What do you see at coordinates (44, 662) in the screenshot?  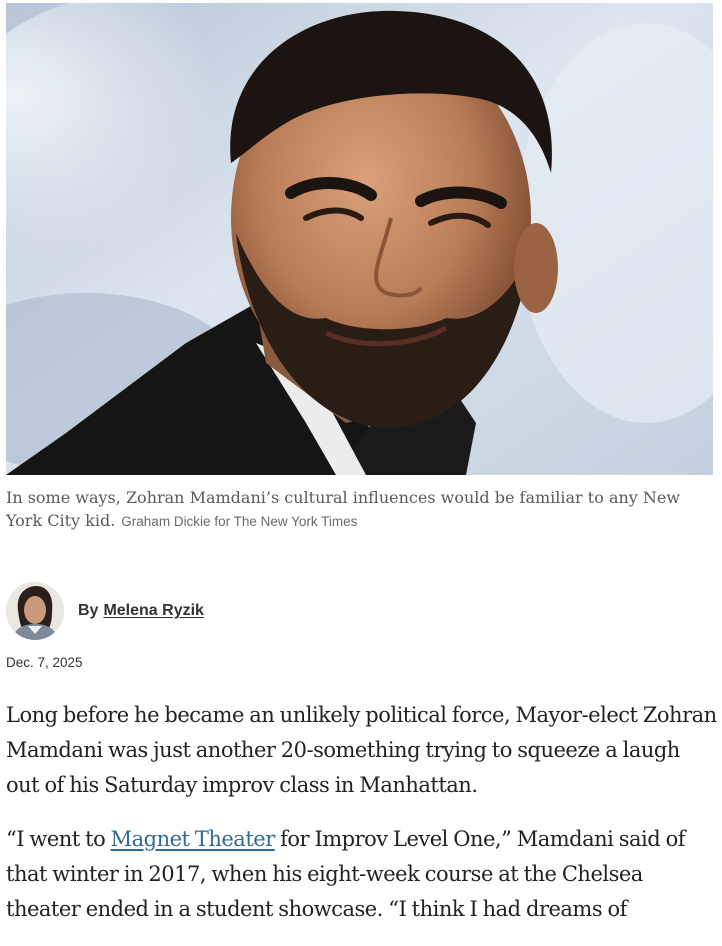 I see `publish-date: Dec. 7, 2025` at bounding box center [44, 662].